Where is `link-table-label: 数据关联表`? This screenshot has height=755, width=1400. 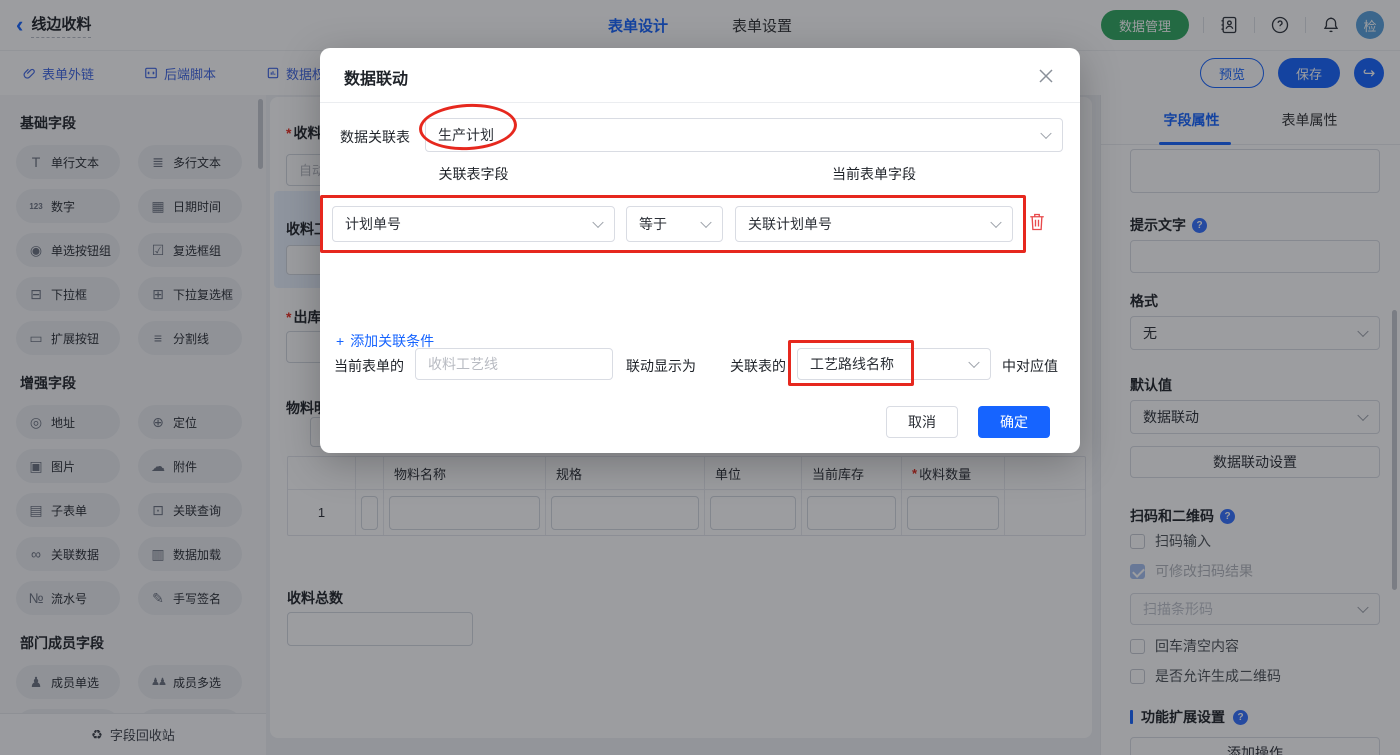
link-table-label: 数据关联表 is located at coordinates (375, 137).